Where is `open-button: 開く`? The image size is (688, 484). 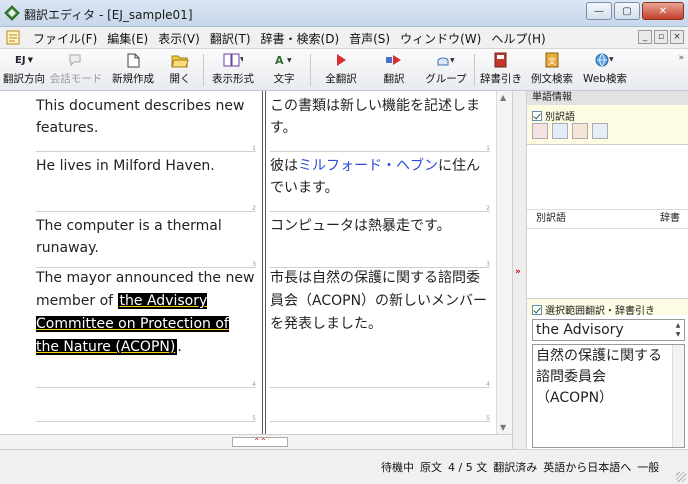 open-button: 開く is located at coordinates (180, 70).